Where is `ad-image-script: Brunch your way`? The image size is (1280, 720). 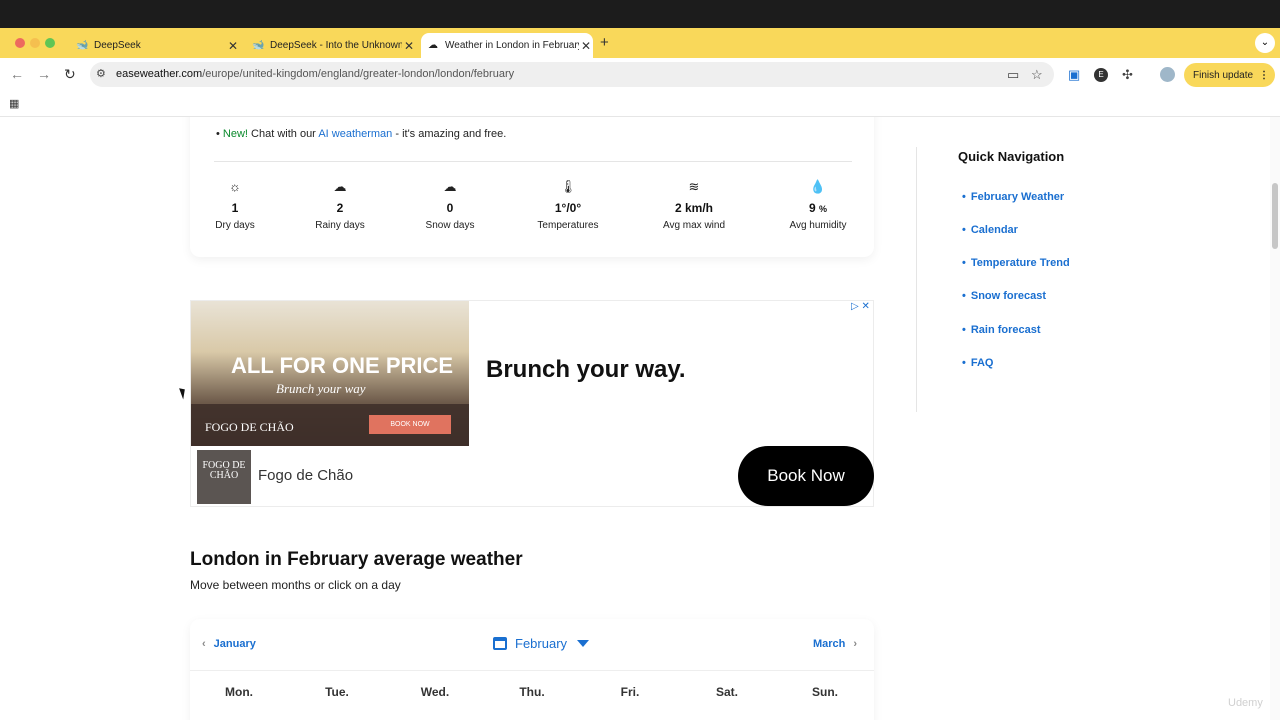 ad-image-script: Brunch your way is located at coordinates (321, 388).